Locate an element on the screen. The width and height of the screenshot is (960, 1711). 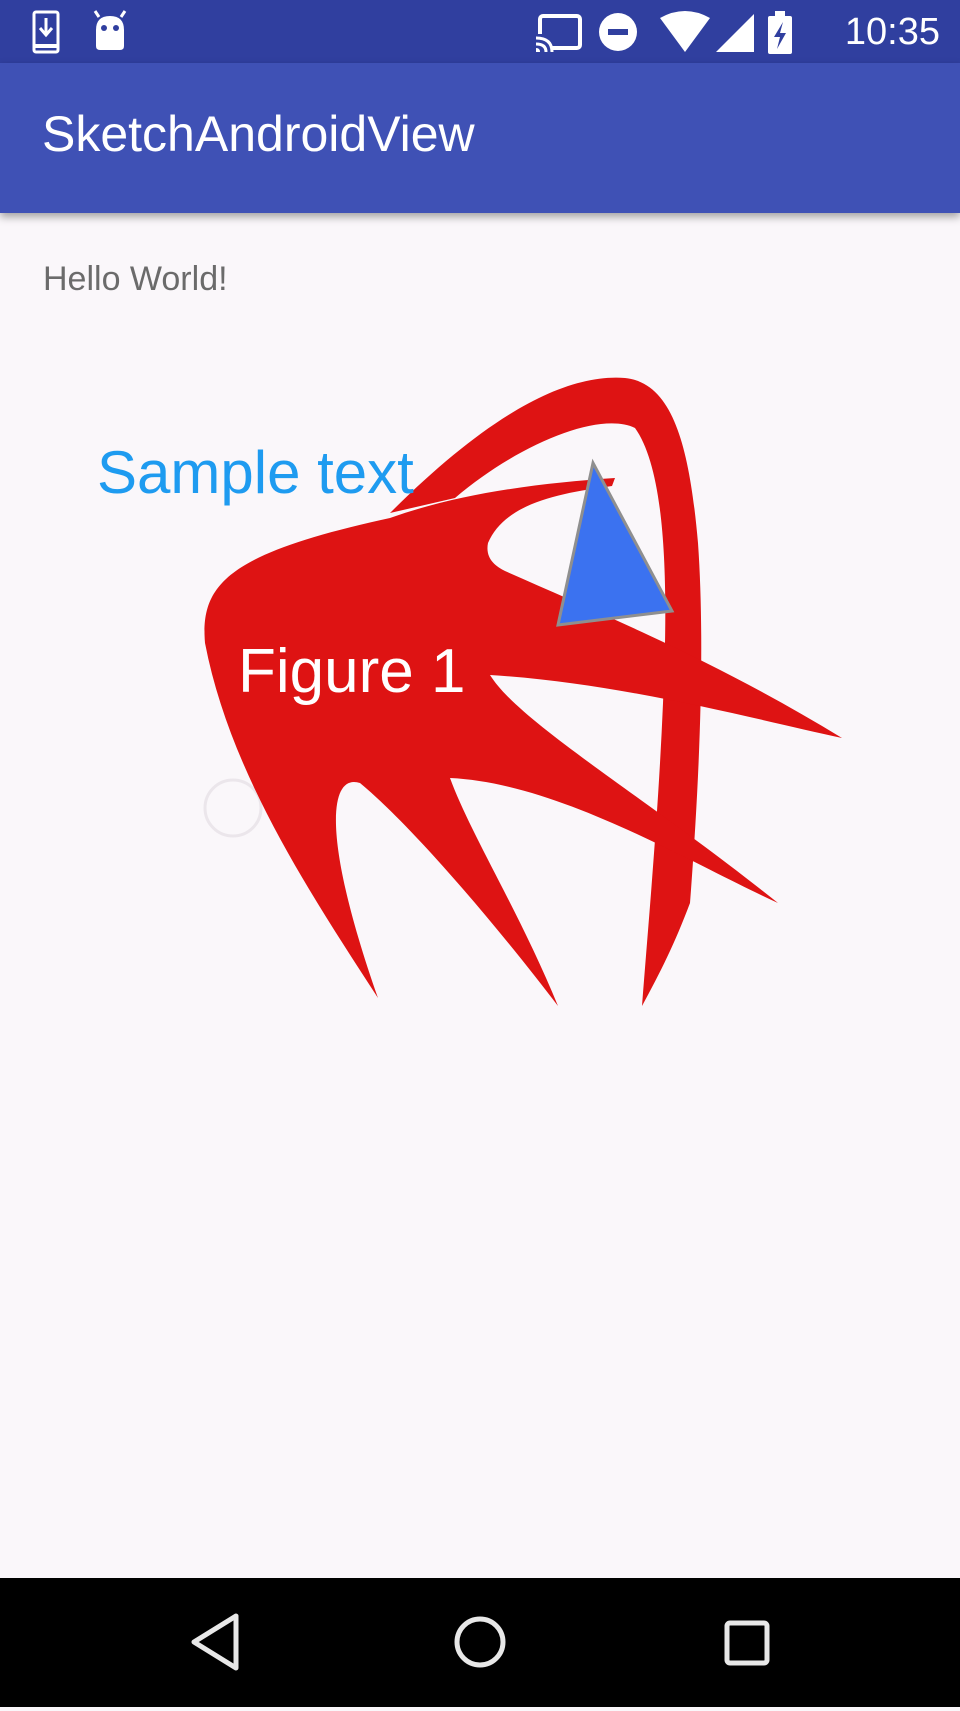
do-not-disturb-icon is located at coordinates (618, 32).